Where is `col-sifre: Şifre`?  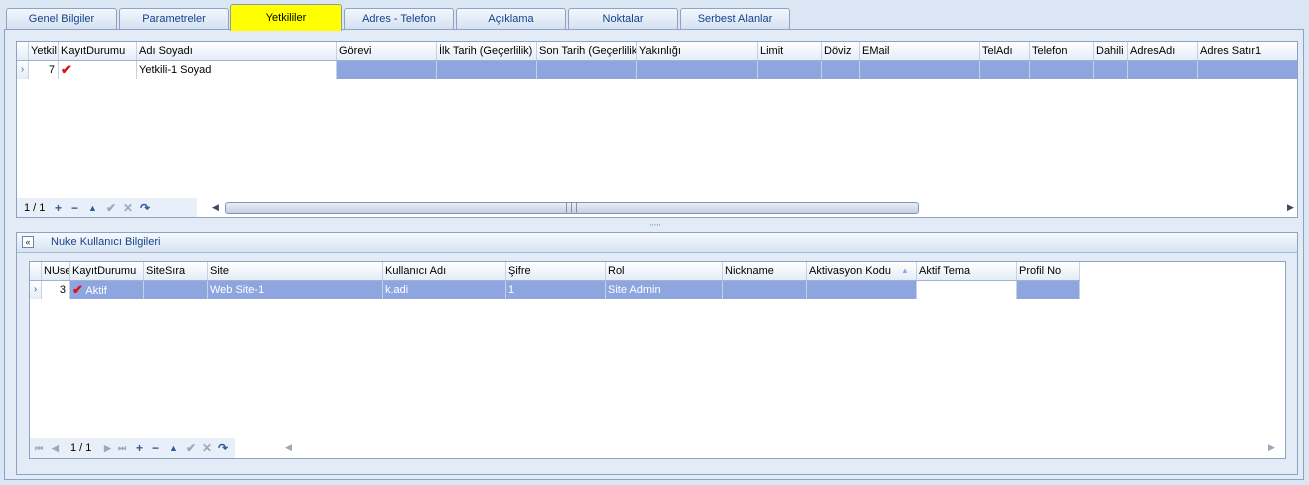
col-sifre: Şifre is located at coordinates (556, 271).